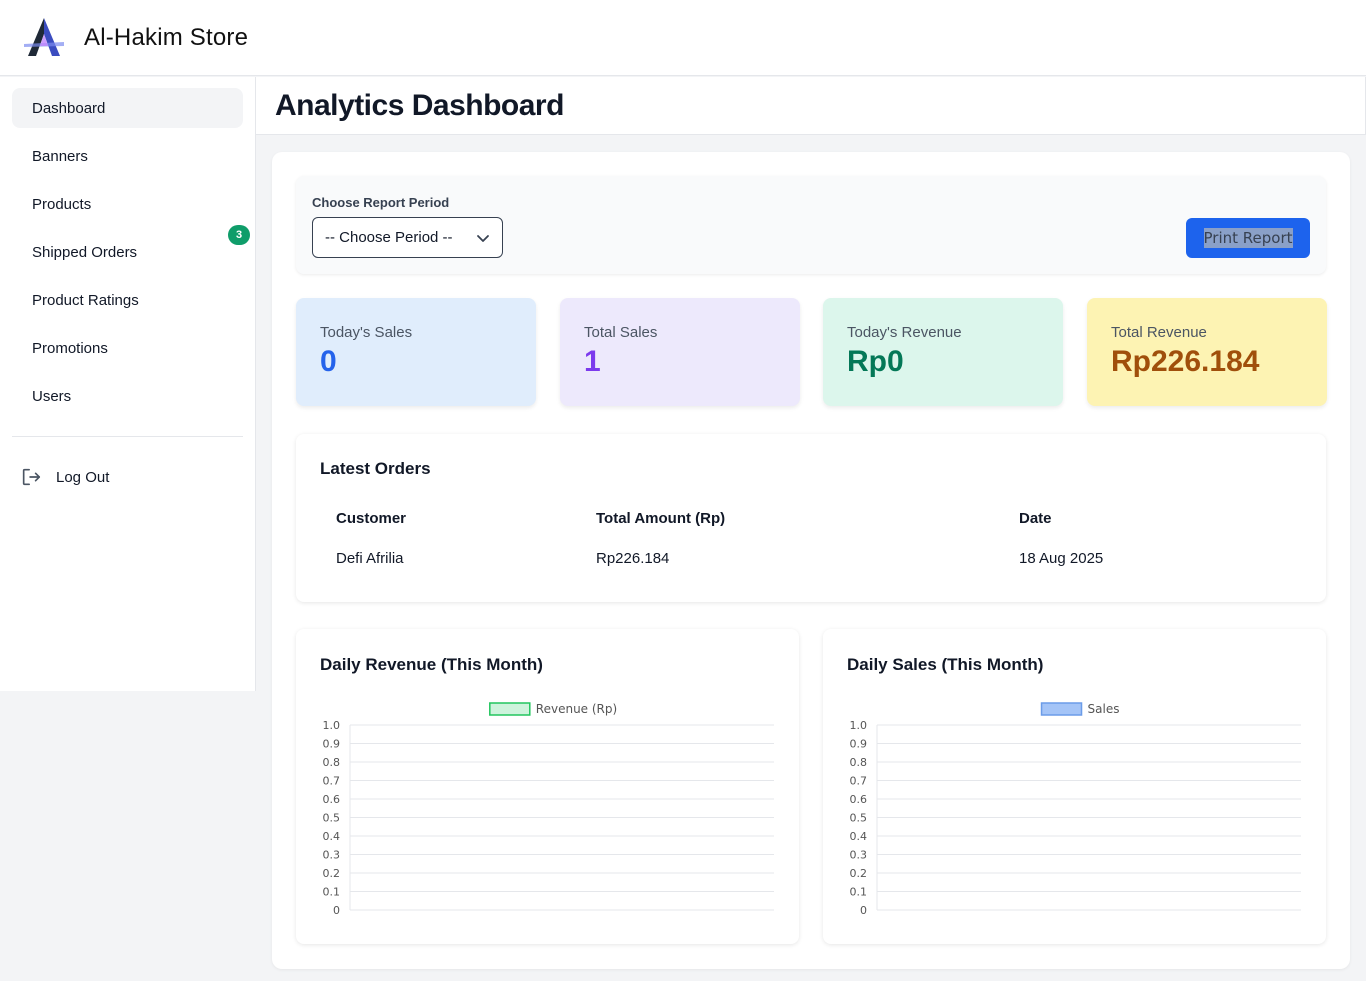 The image size is (1366, 981). I want to click on sidebar-item-label: Product Ratings, so click(85, 300).